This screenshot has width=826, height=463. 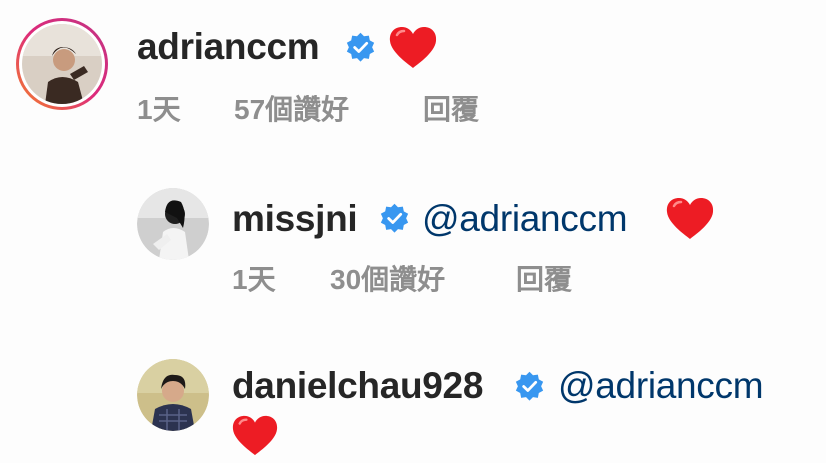 I want to click on avatar-missjni, so click(x=173, y=224).